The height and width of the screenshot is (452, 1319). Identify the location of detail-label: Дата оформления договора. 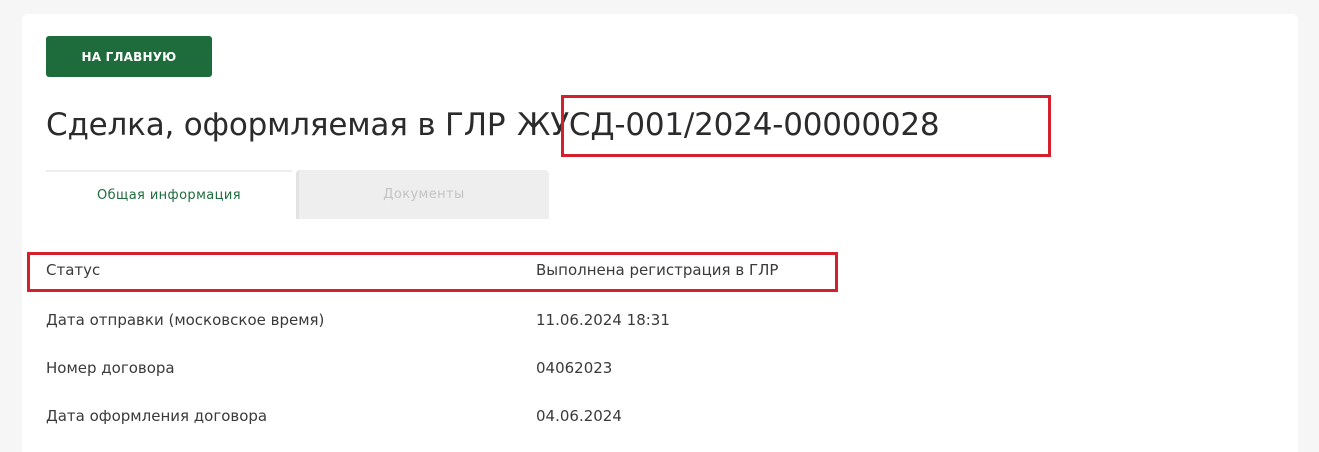
(157, 416).